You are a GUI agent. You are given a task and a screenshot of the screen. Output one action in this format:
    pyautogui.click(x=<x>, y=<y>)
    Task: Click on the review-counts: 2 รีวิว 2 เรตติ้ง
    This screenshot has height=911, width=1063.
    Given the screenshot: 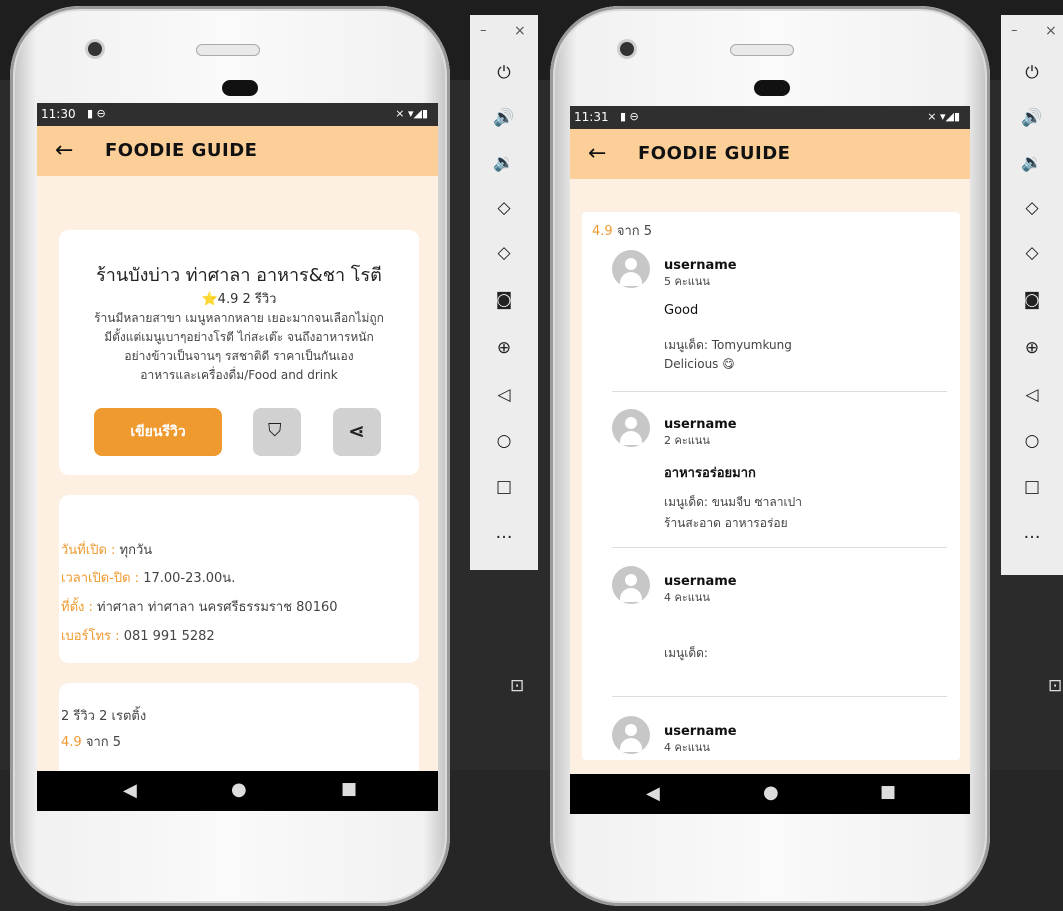 What is the action you would take?
    pyautogui.click(x=104, y=716)
    